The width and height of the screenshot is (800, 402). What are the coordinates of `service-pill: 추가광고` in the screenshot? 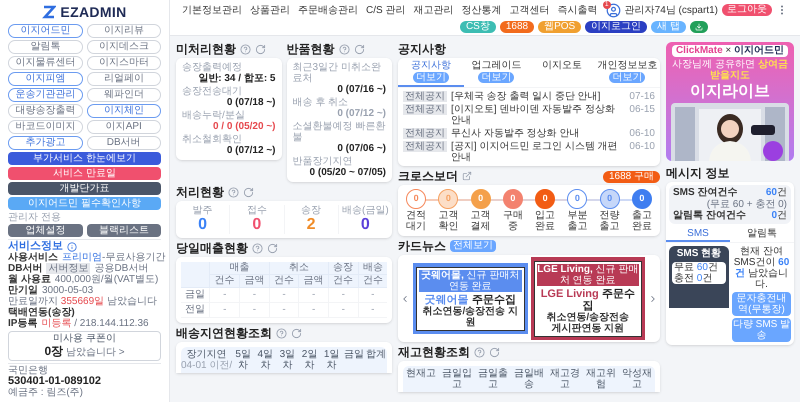 It's located at (45, 143).